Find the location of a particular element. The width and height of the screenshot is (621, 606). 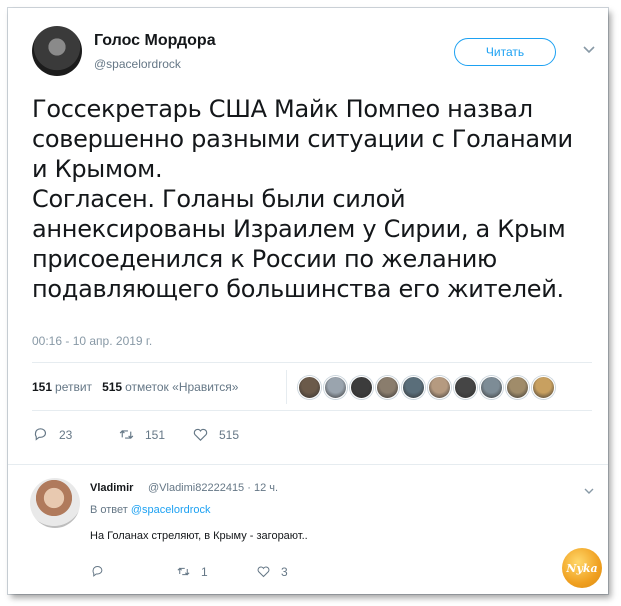

reply-like-count: 3 is located at coordinates (284, 571).